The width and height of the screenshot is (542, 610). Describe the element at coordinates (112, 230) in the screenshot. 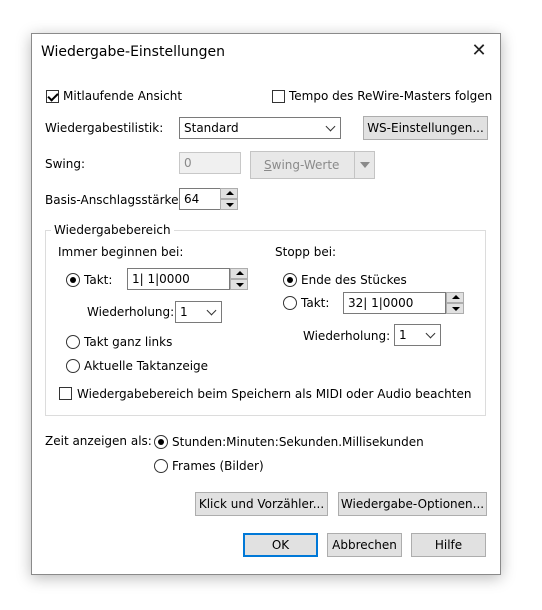

I see `playback-range-title: Wiedergabebereich` at that location.